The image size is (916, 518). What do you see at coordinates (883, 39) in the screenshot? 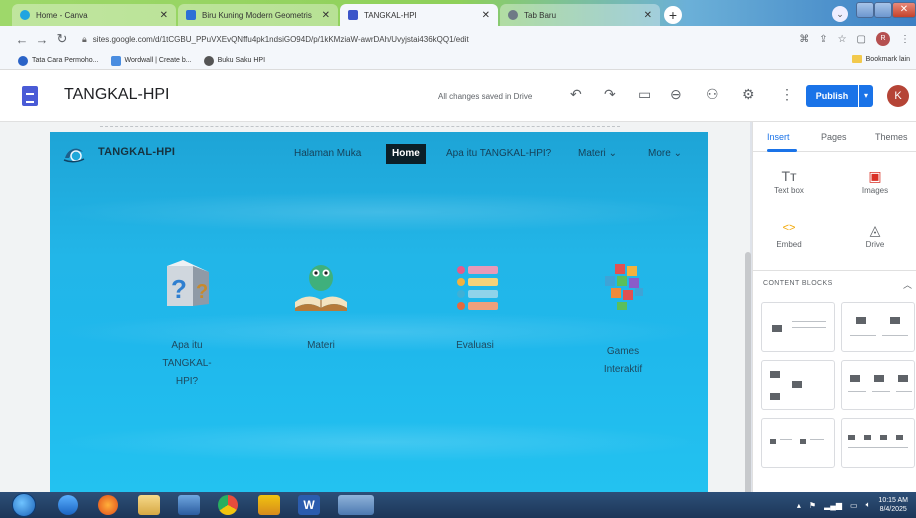
I see `profile-avatar: R` at bounding box center [883, 39].